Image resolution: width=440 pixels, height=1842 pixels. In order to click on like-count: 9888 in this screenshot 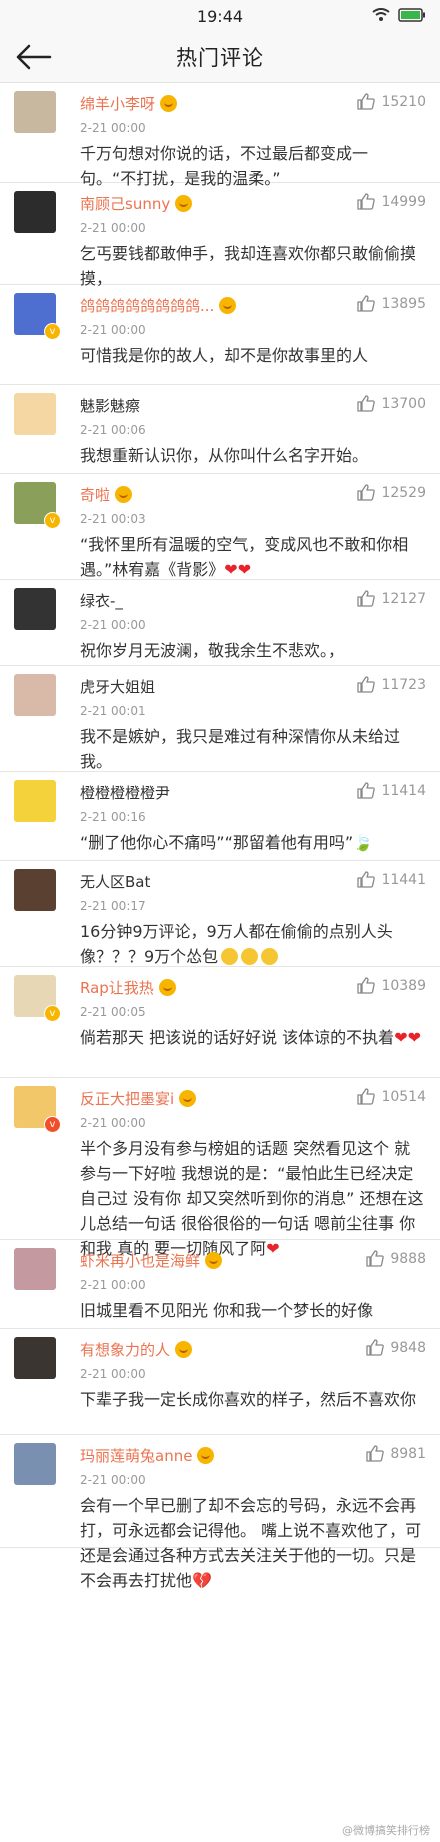, I will do `click(408, 1258)`.